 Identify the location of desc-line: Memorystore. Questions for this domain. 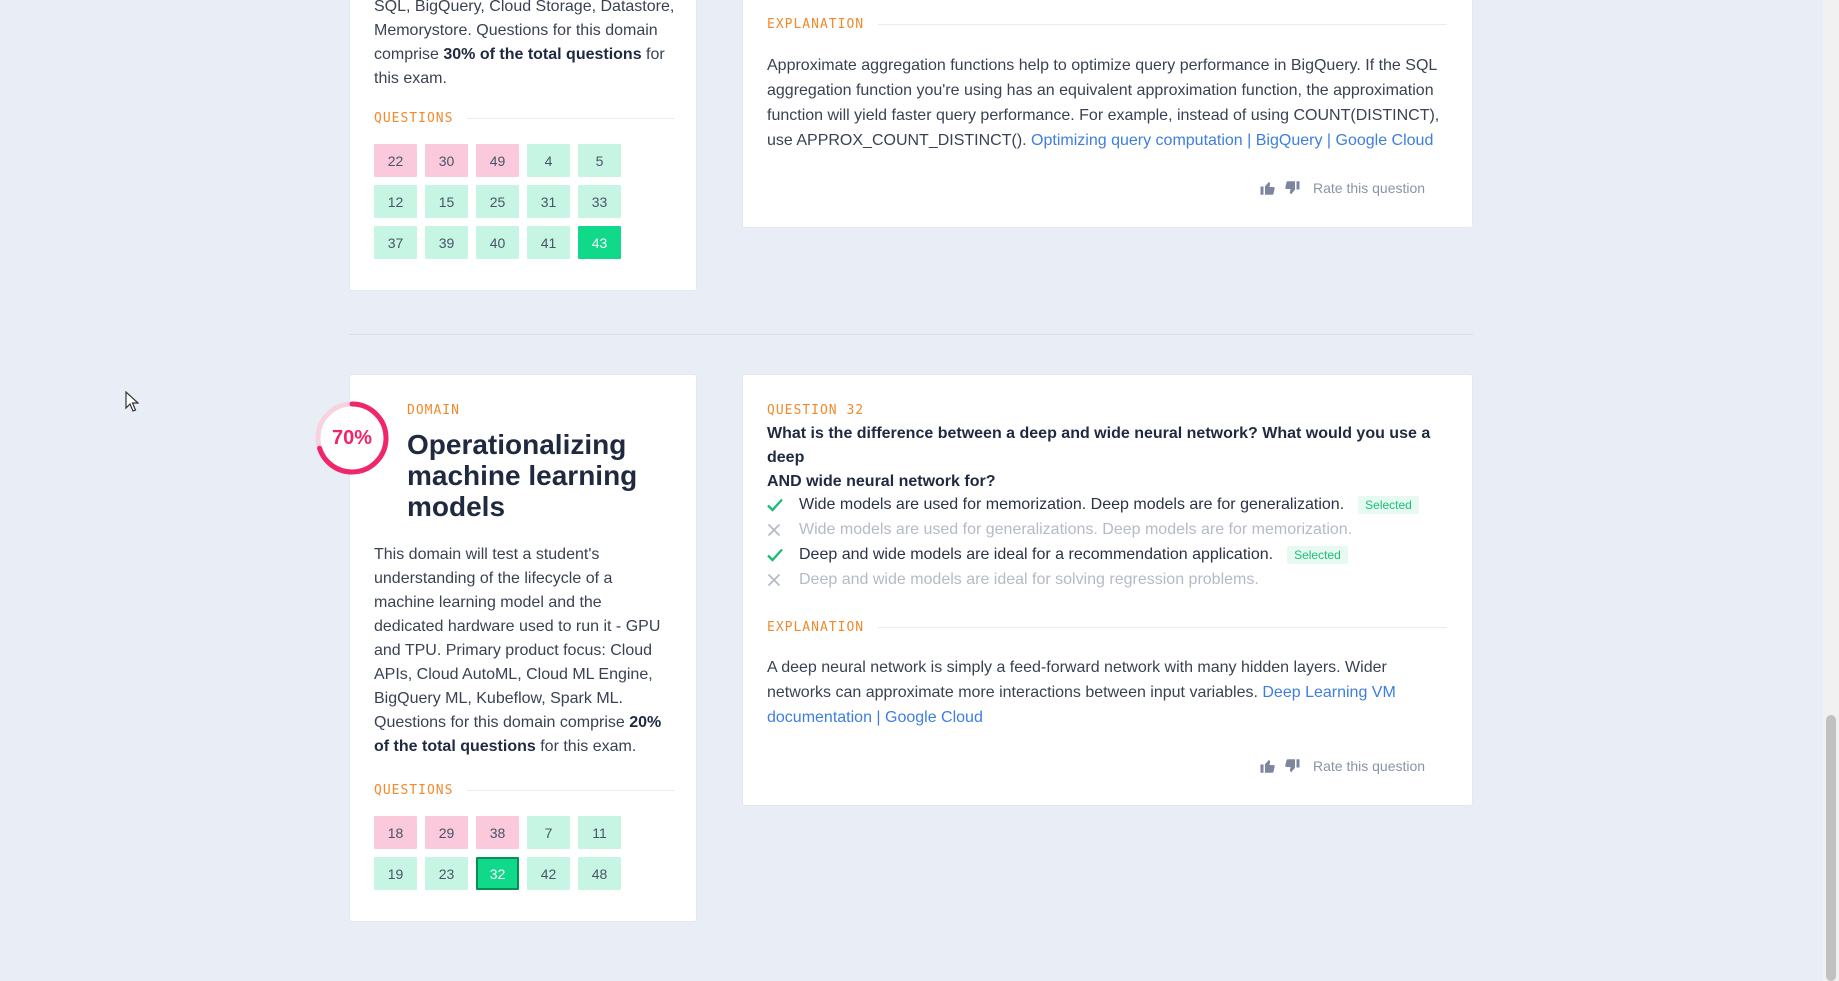
(516, 30).